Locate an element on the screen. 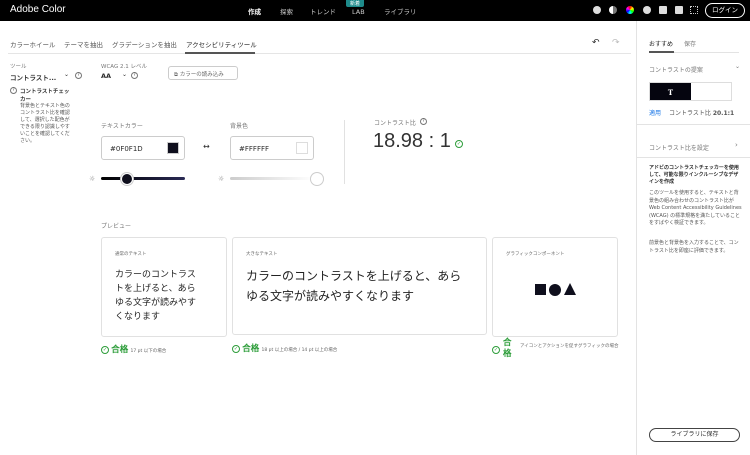  text-color-input: #0F0F1D is located at coordinates (143, 148).